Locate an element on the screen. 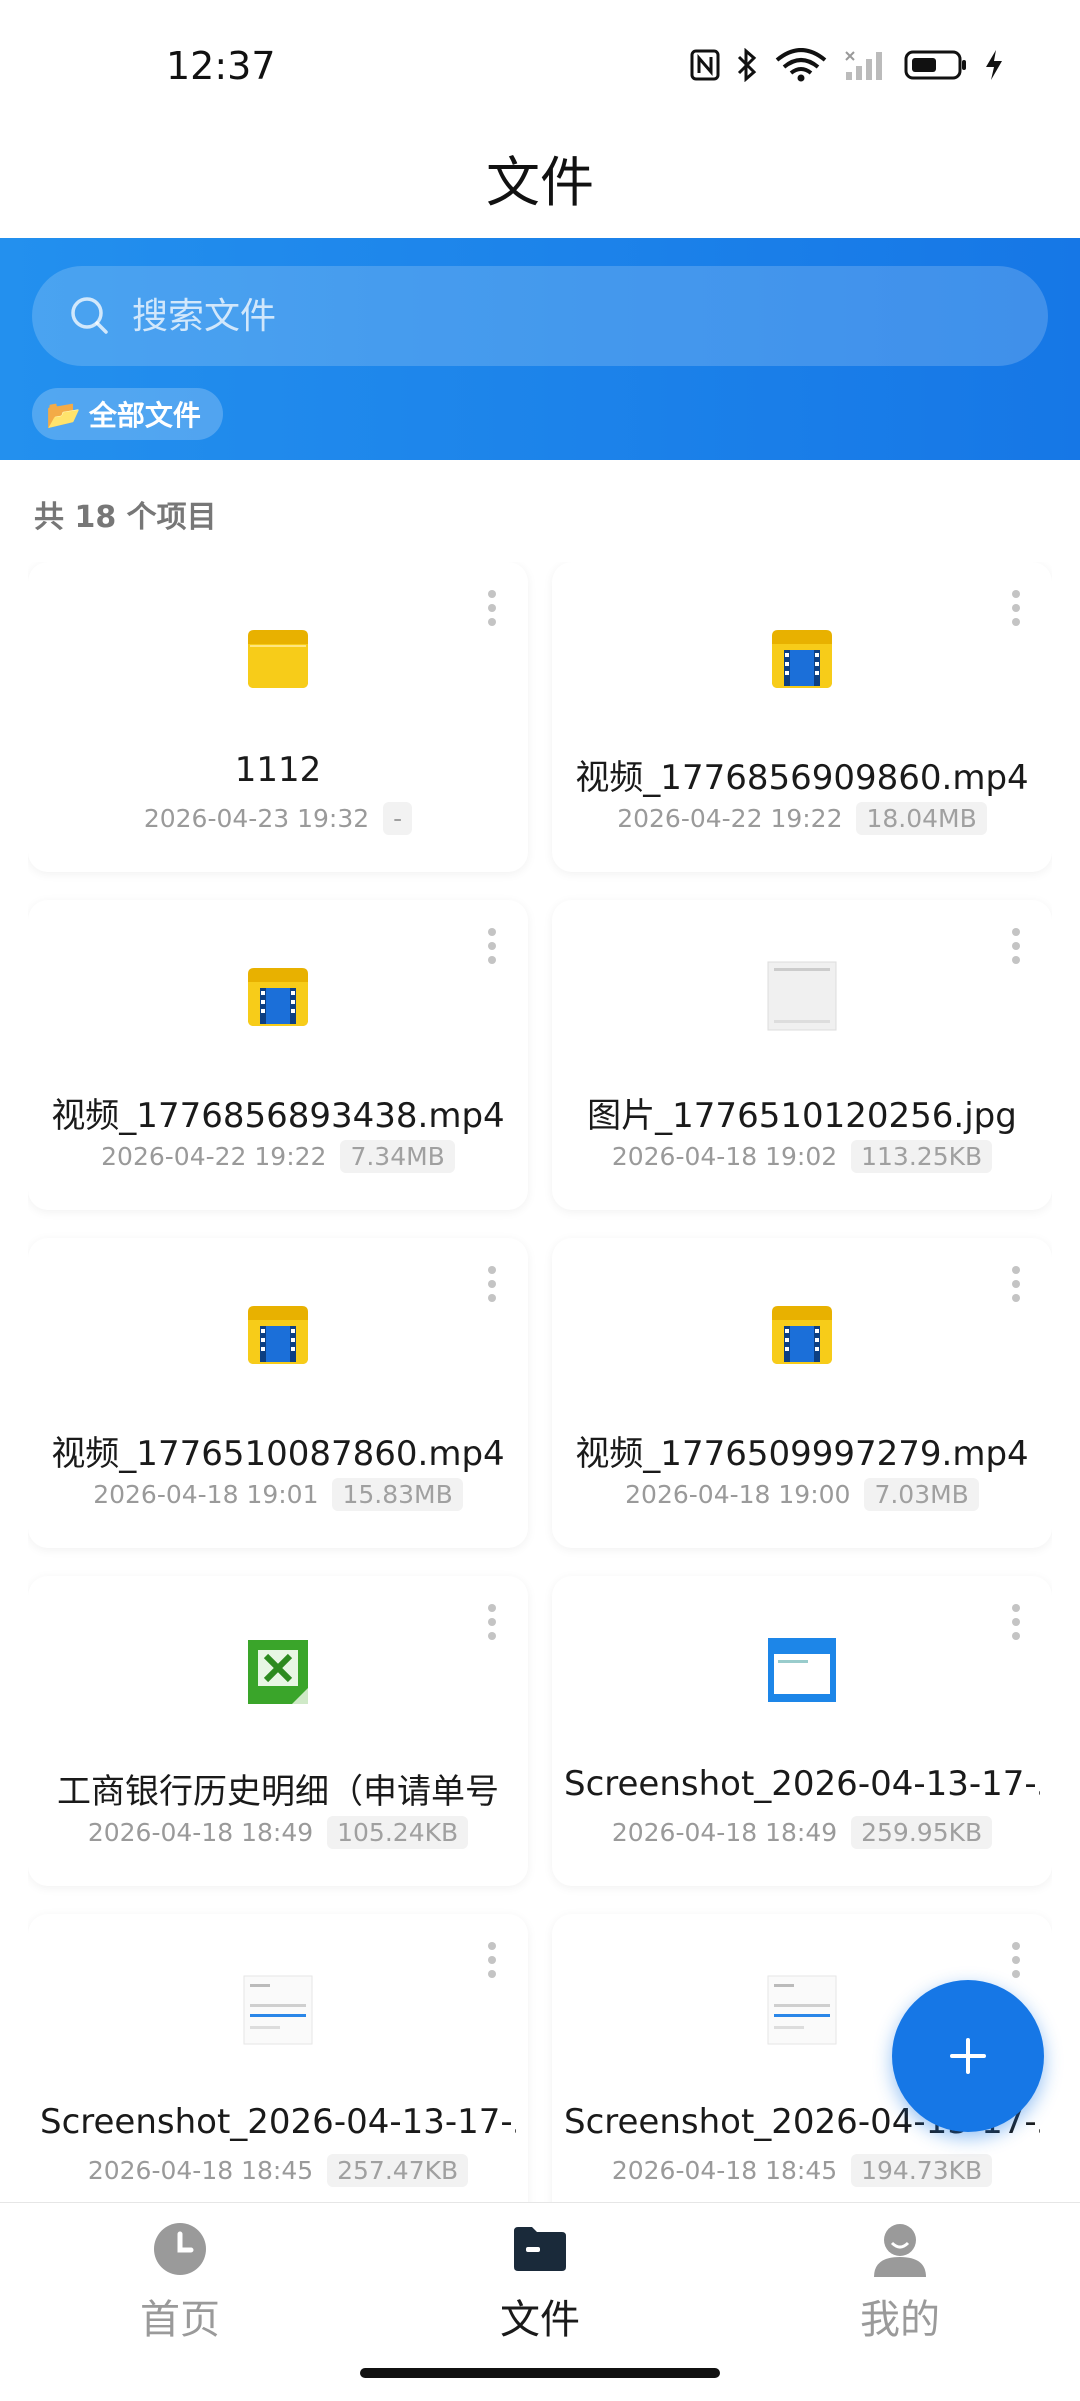 Image resolution: width=1080 pixels, height=2401 pixels. file-date: 2026-04-18 19:00 is located at coordinates (738, 1494).